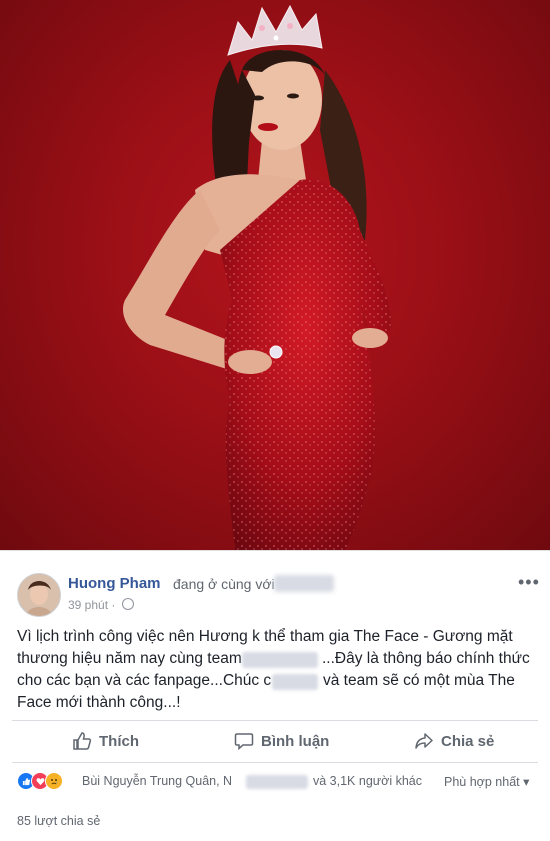 The height and width of the screenshot is (841, 550). I want to click on comment-button: Bình luận, so click(281, 741).